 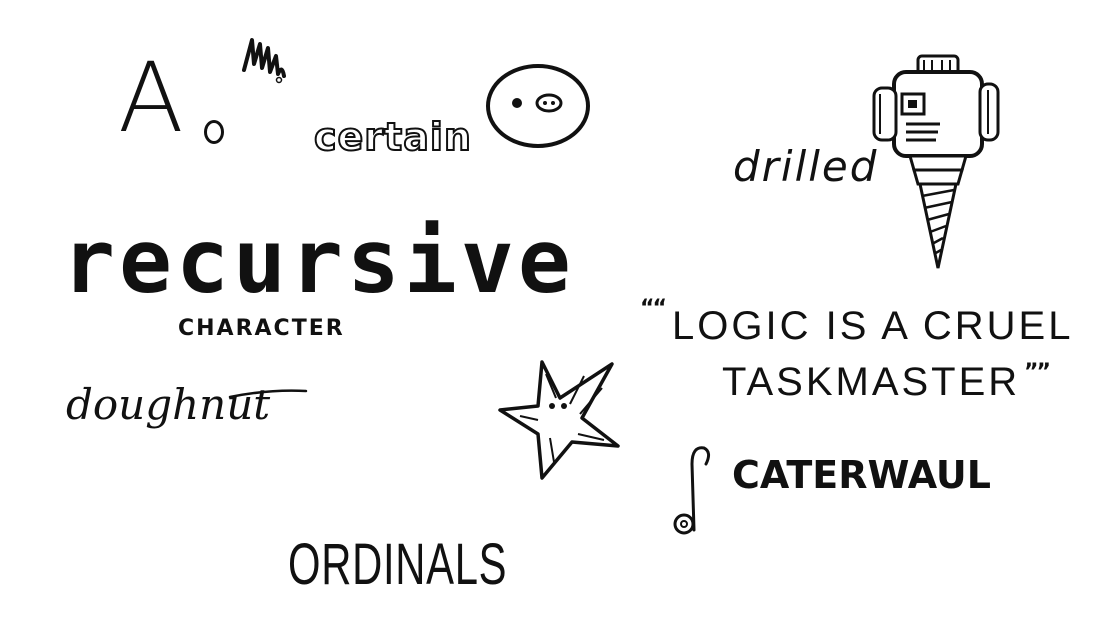 I want to click on letter-a: A, so click(x=151, y=98).